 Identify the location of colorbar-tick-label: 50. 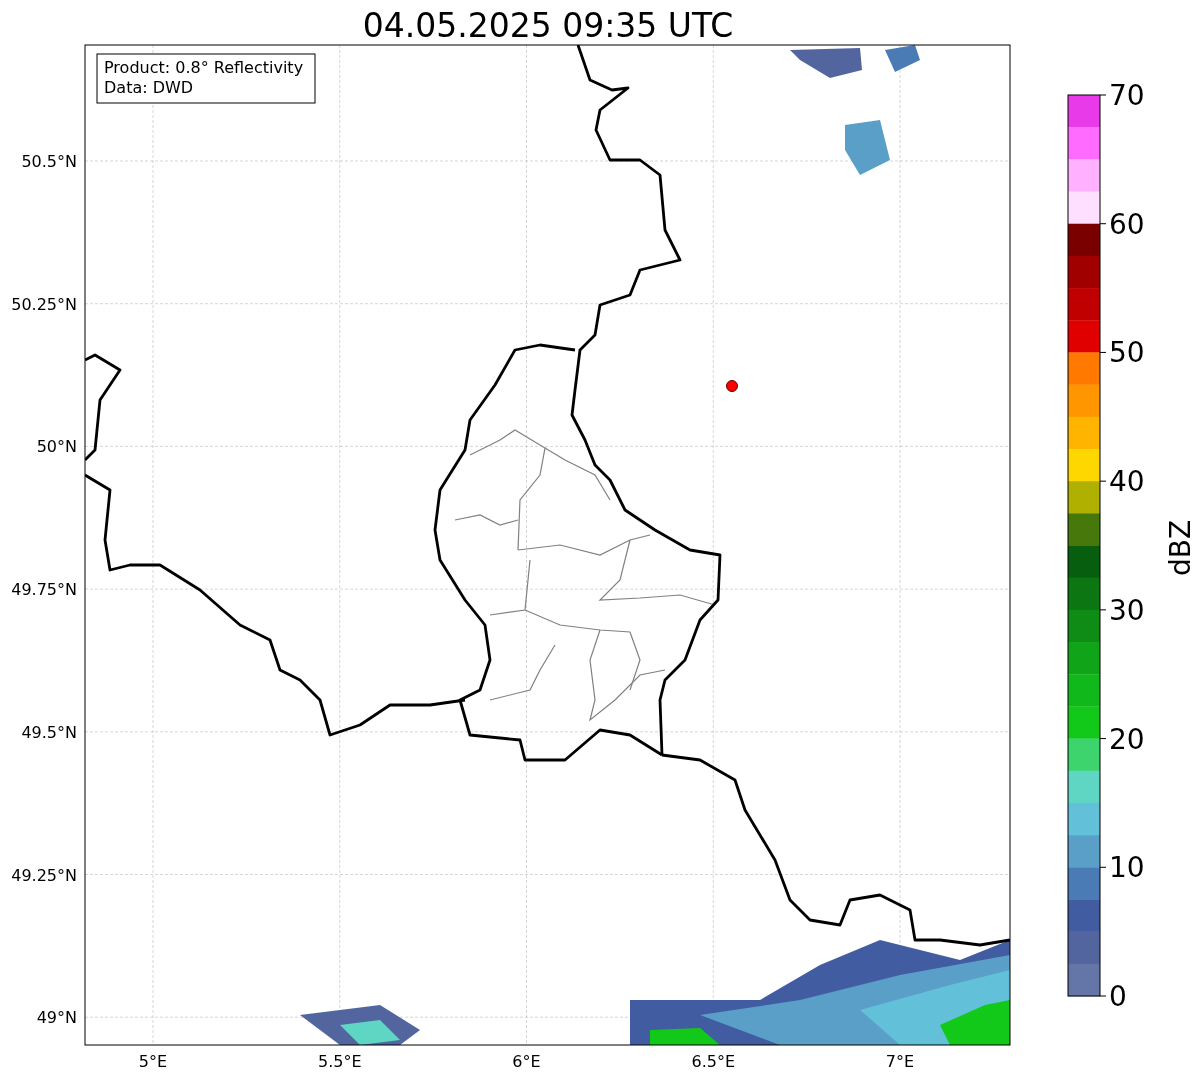
(1127, 353).